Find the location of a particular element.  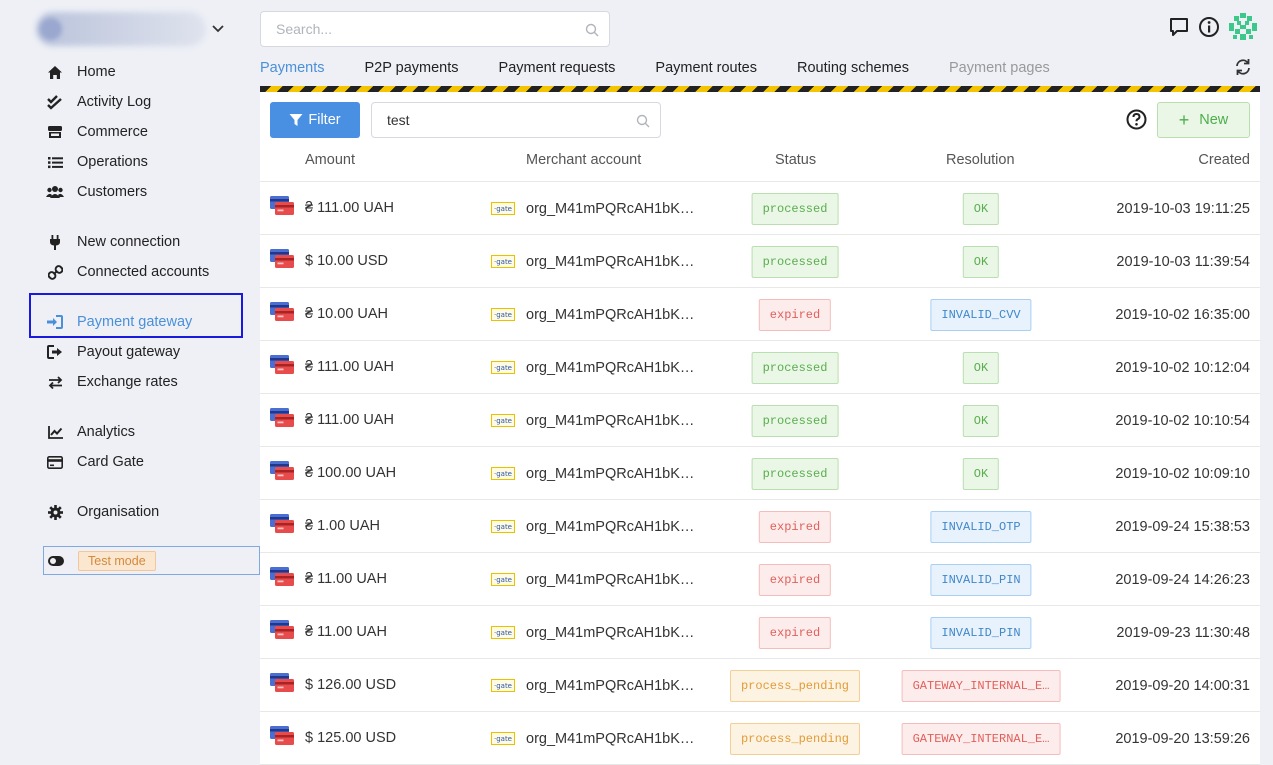

sidebar-item-label: Analytics is located at coordinates (106, 432).